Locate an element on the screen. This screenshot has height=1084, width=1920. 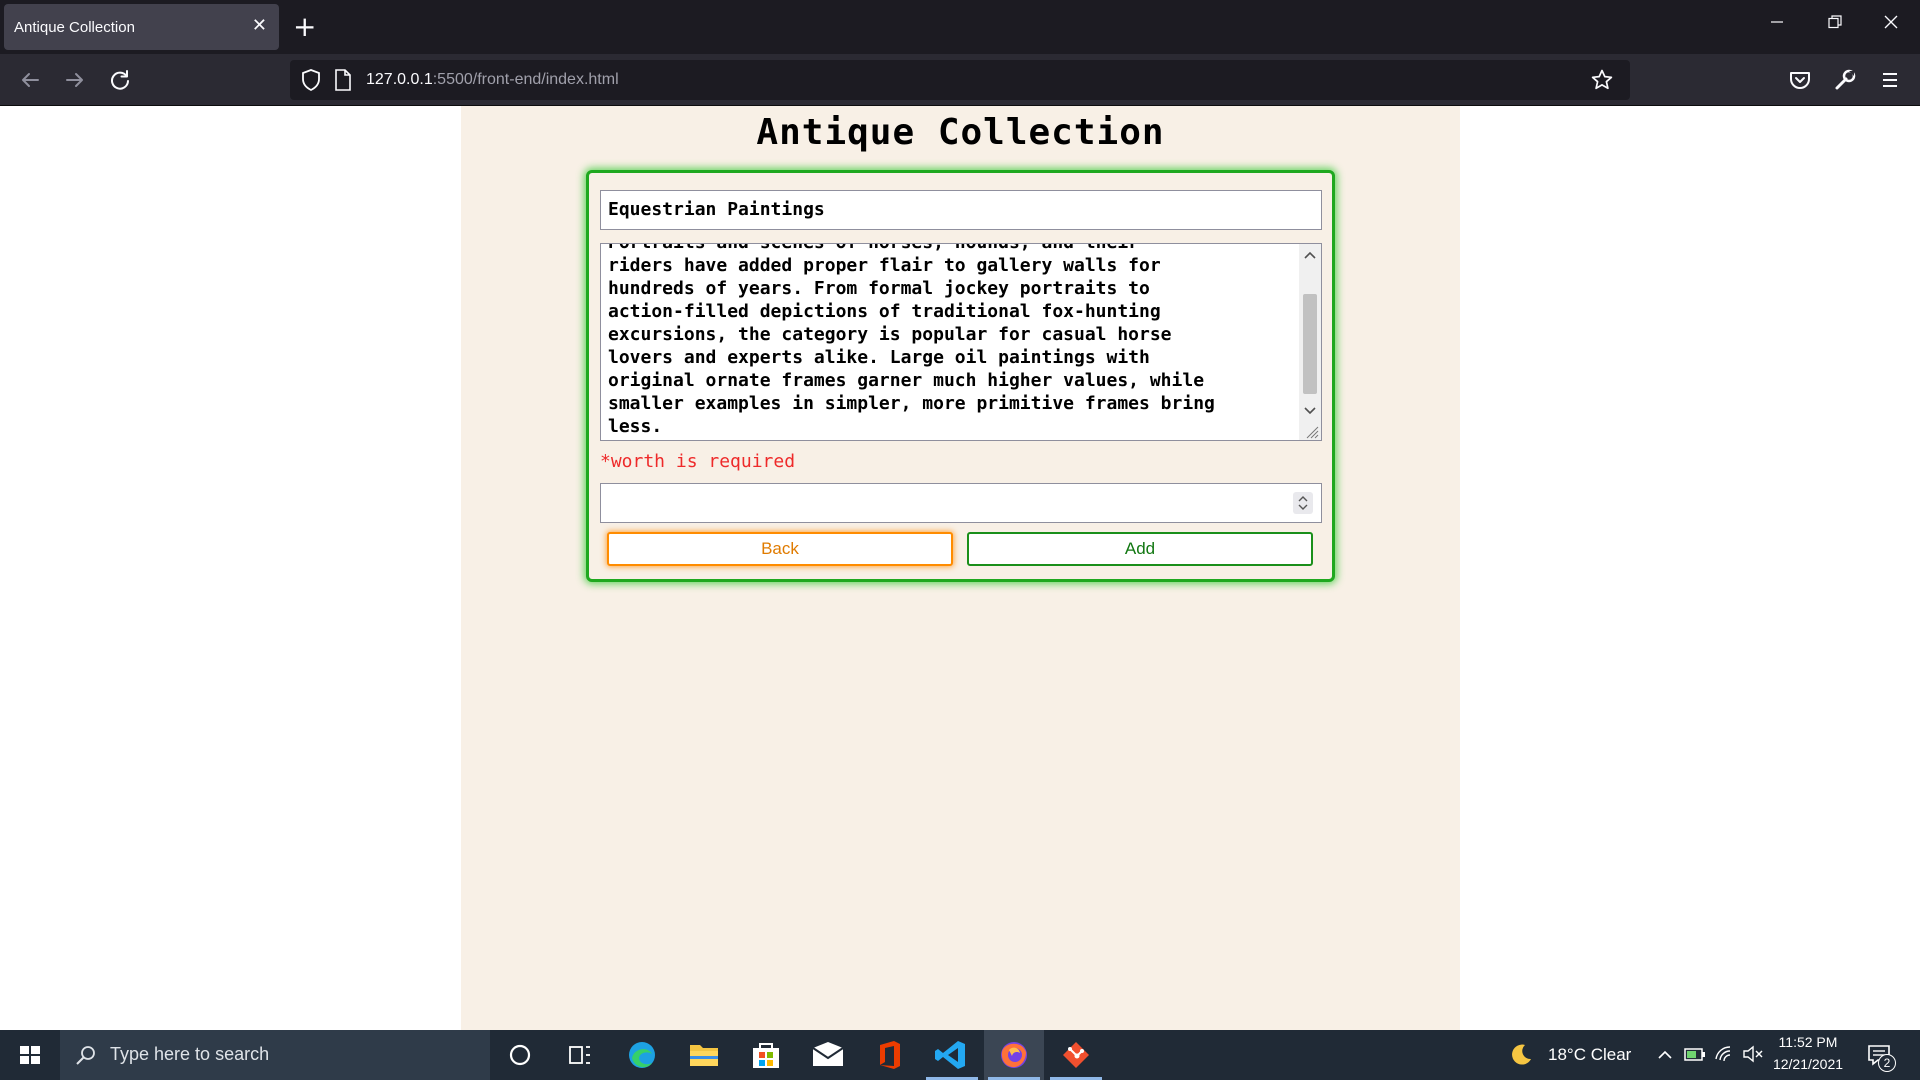
cortana-icon is located at coordinates (520, 1055).